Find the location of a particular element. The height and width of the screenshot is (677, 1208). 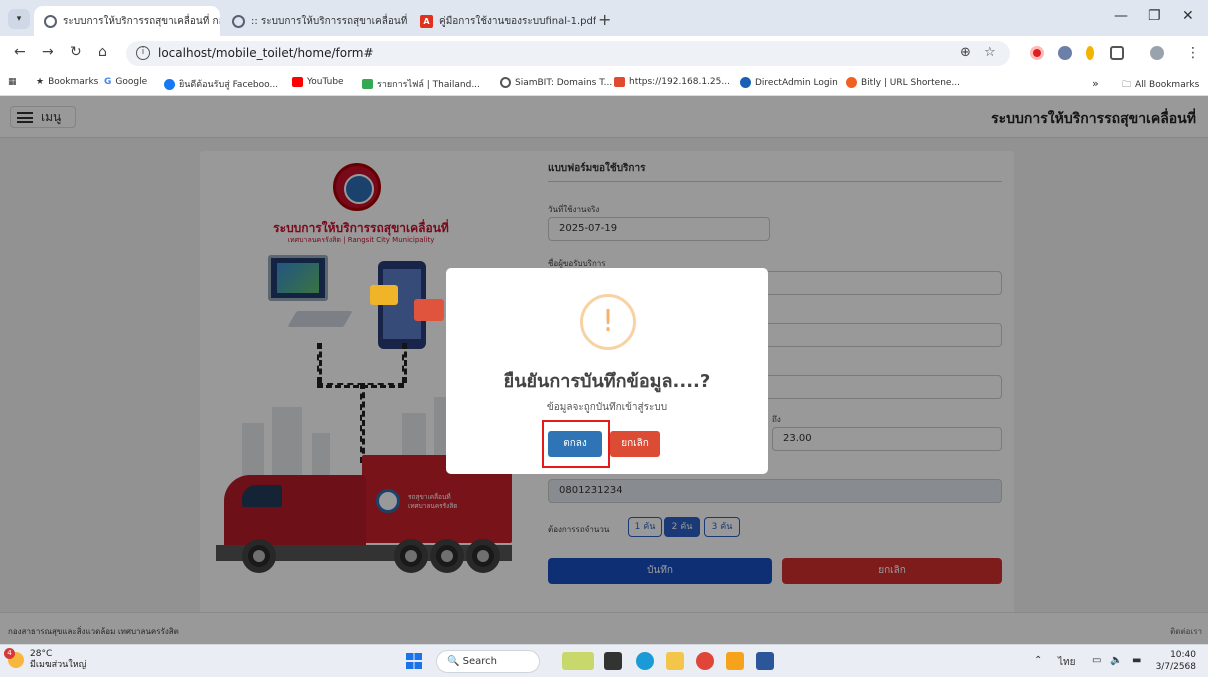

tab-title: :: ระบบการให้บริการรถสุขาเคลื่อนที่ ก is located at coordinates (329, 21).